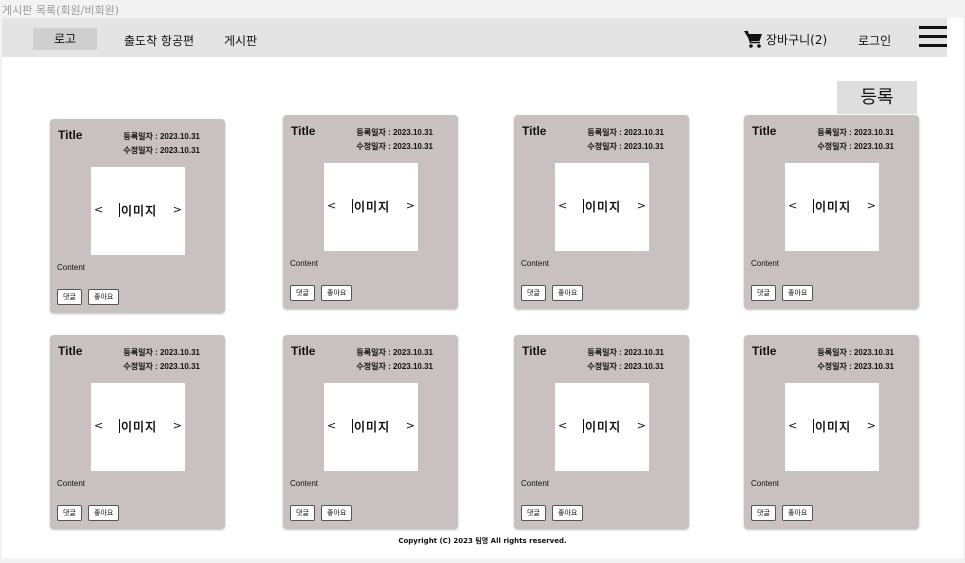 Image resolution: width=965 pixels, height=563 pixels. Describe the element at coordinates (753, 39) in the screenshot. I see `shopping-cart-icon` at that location.